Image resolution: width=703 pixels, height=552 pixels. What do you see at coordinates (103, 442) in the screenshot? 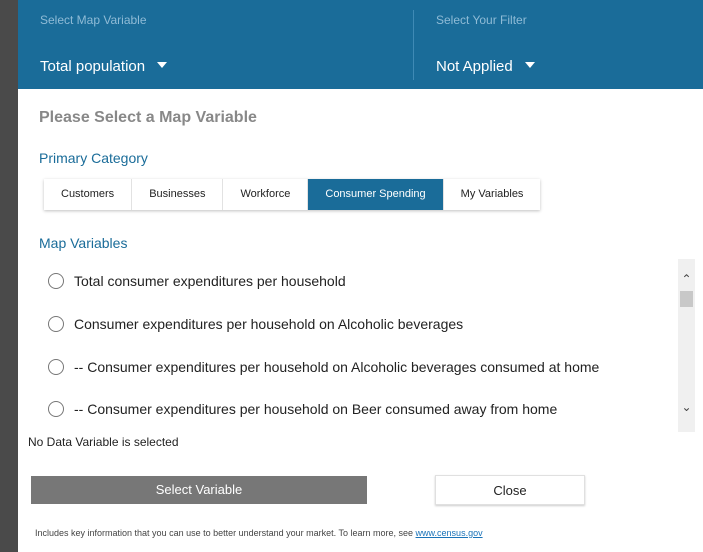
I see `selection-status: No Data Variable is selected` at bounding box center [103, 442].